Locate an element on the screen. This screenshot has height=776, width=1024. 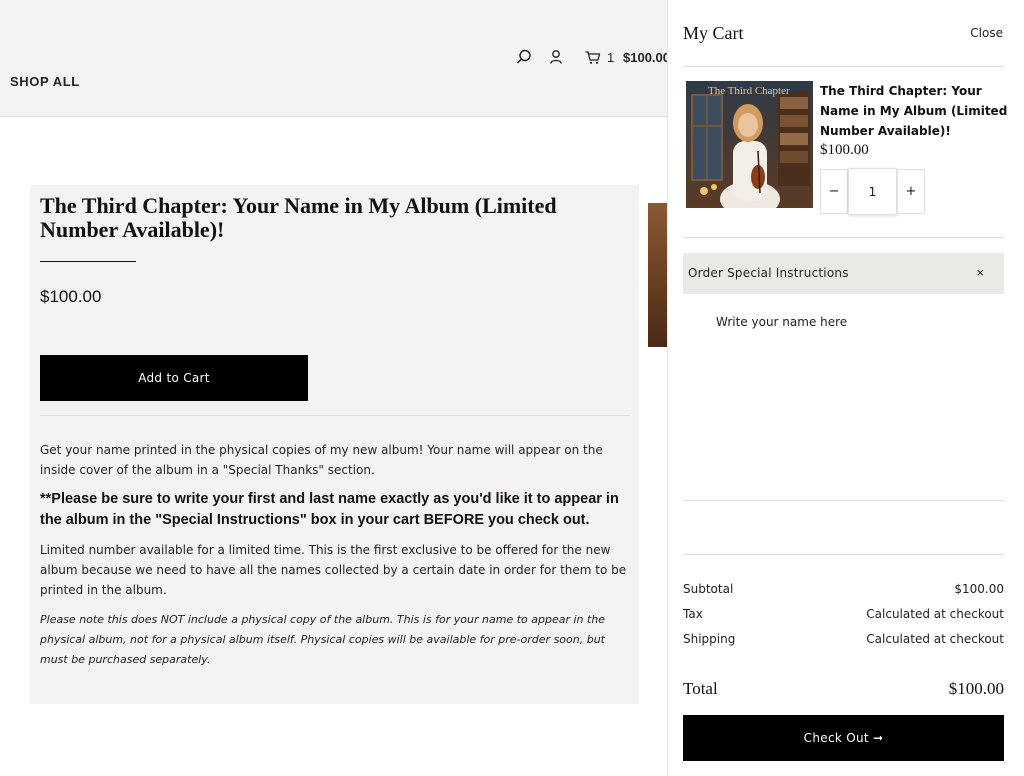
special-instructions-toggle: Order Special Instructions × is located at coordinates (843, 273).